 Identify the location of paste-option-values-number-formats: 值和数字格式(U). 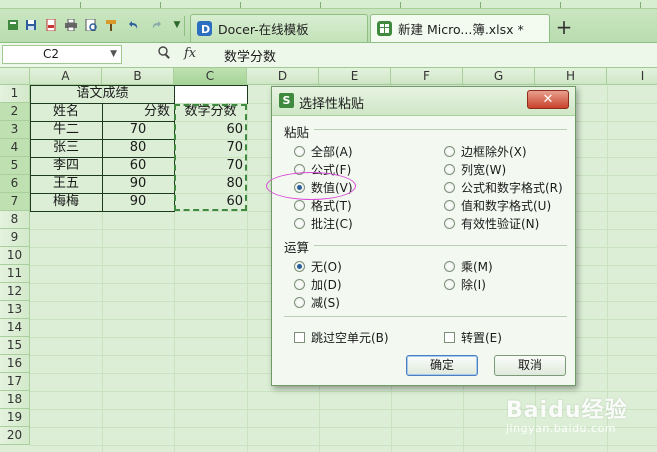
(497, 205).